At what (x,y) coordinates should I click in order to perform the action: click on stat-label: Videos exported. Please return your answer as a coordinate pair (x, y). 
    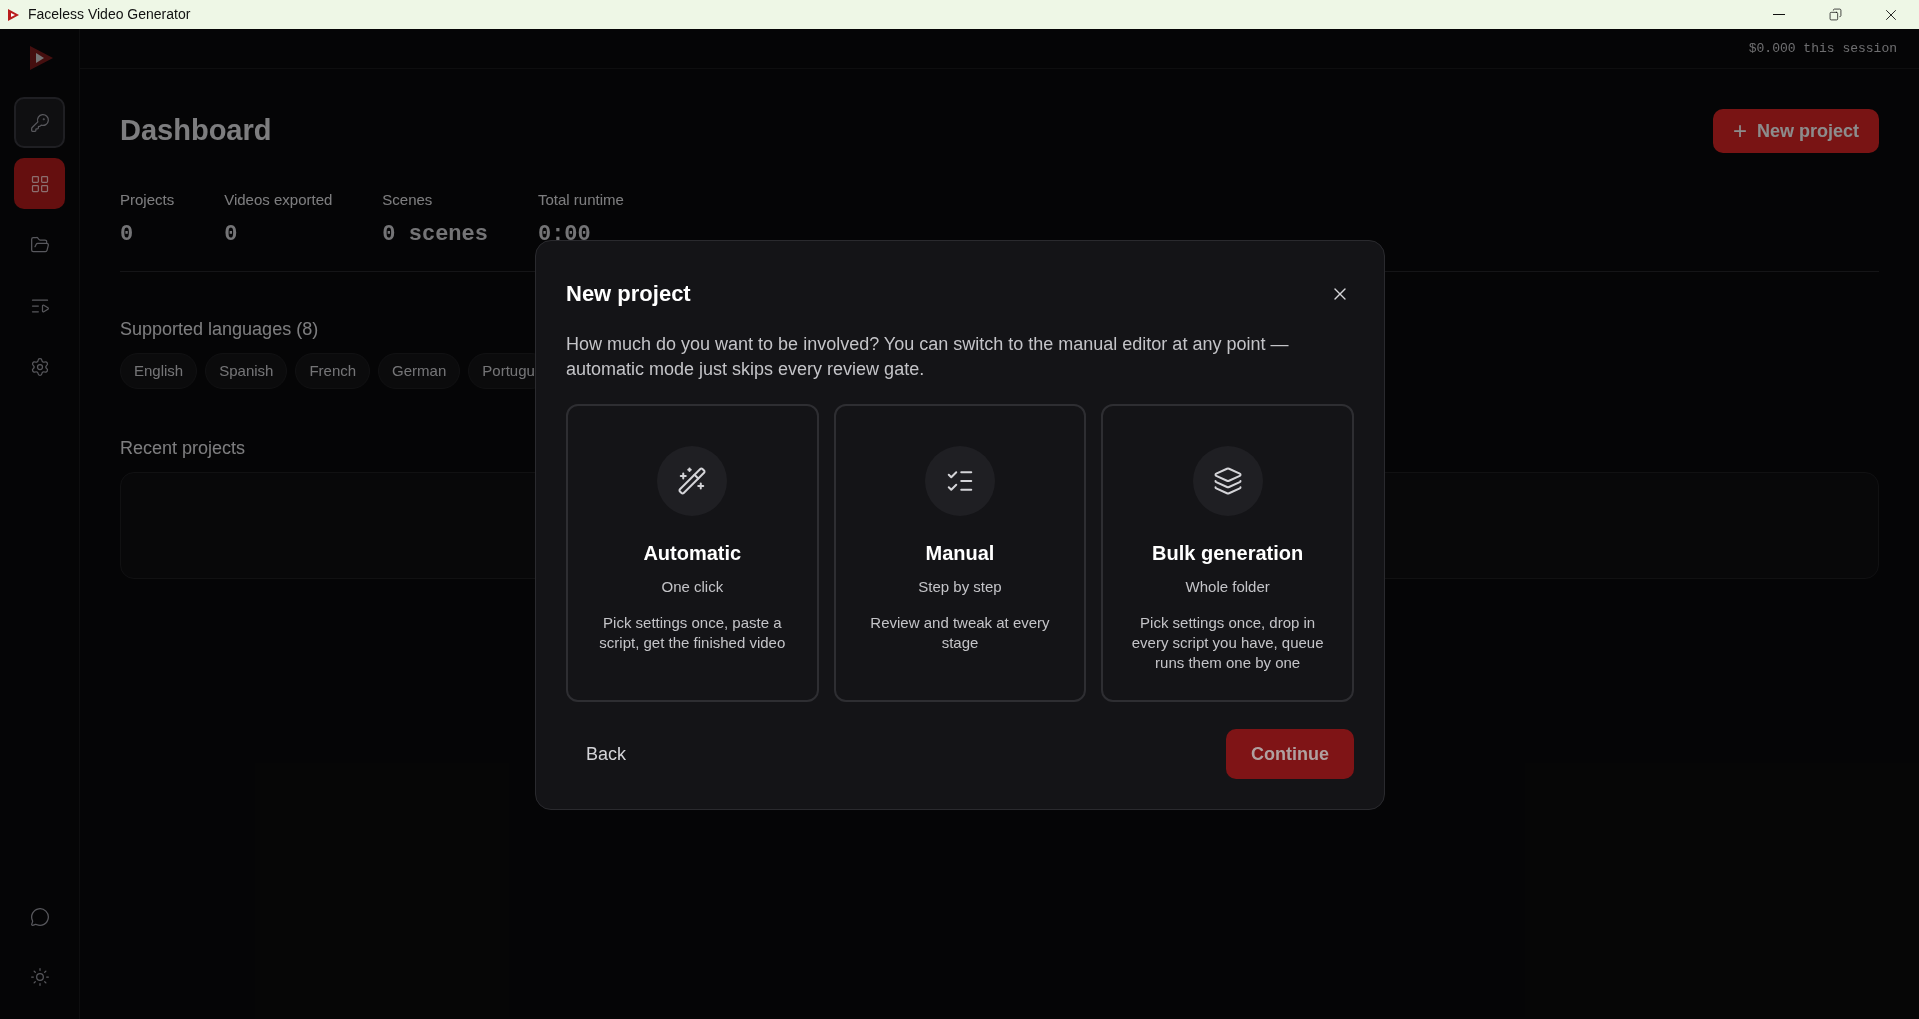
    Looking at the image, I should click on (278, 200).